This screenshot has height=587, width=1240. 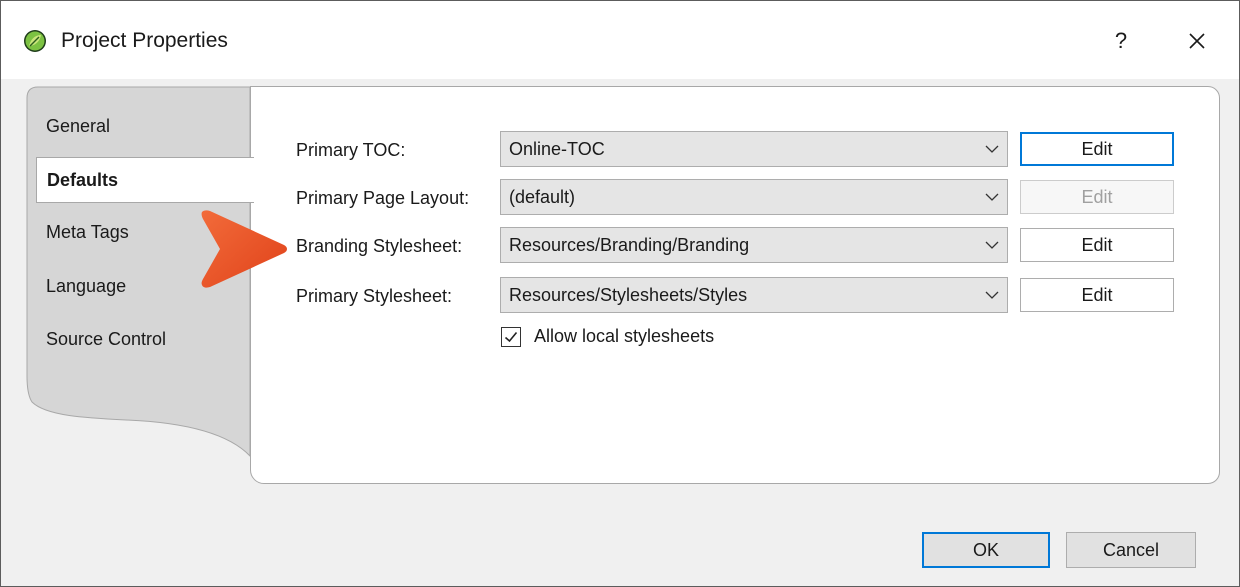 What do you see at coordinates (383, 198) in the screenshot?
I see `primary-page-layout-label: Primary Page Layout:` at bounding box center [383, 198].